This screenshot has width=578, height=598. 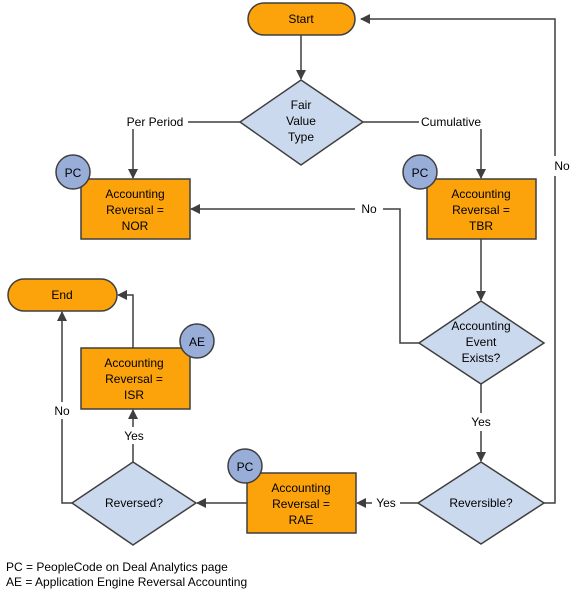 I want to click on fair-value-line-1: Fair, so click(x=301, y=105).